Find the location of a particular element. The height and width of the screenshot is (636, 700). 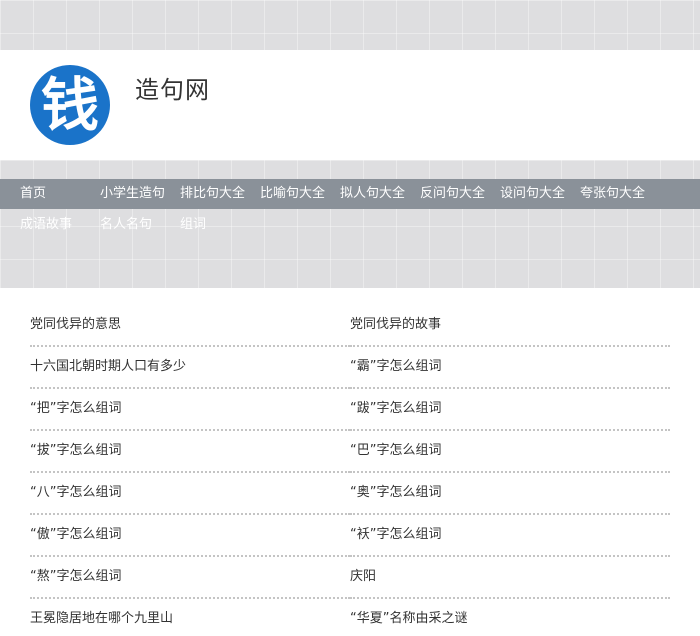

list-item: “拔”字怎么组词 is located at coordinates (190, 452).